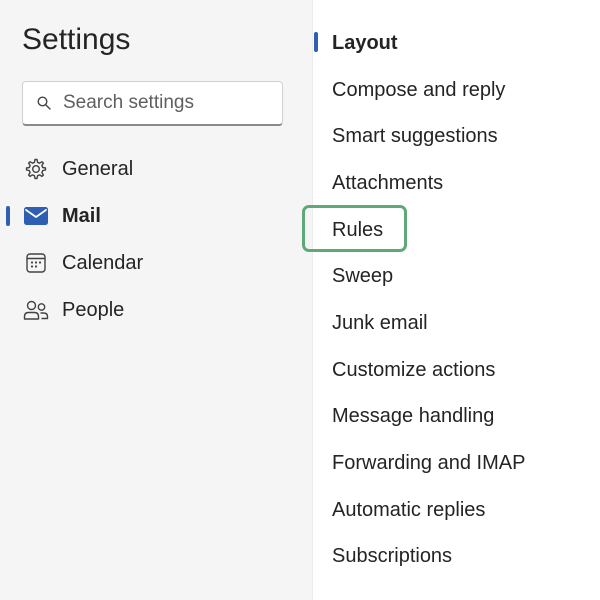  Describe the element at coordinates (103, 263) in the screenshot. I see `sidebar-item-label: Calendar` at that location.